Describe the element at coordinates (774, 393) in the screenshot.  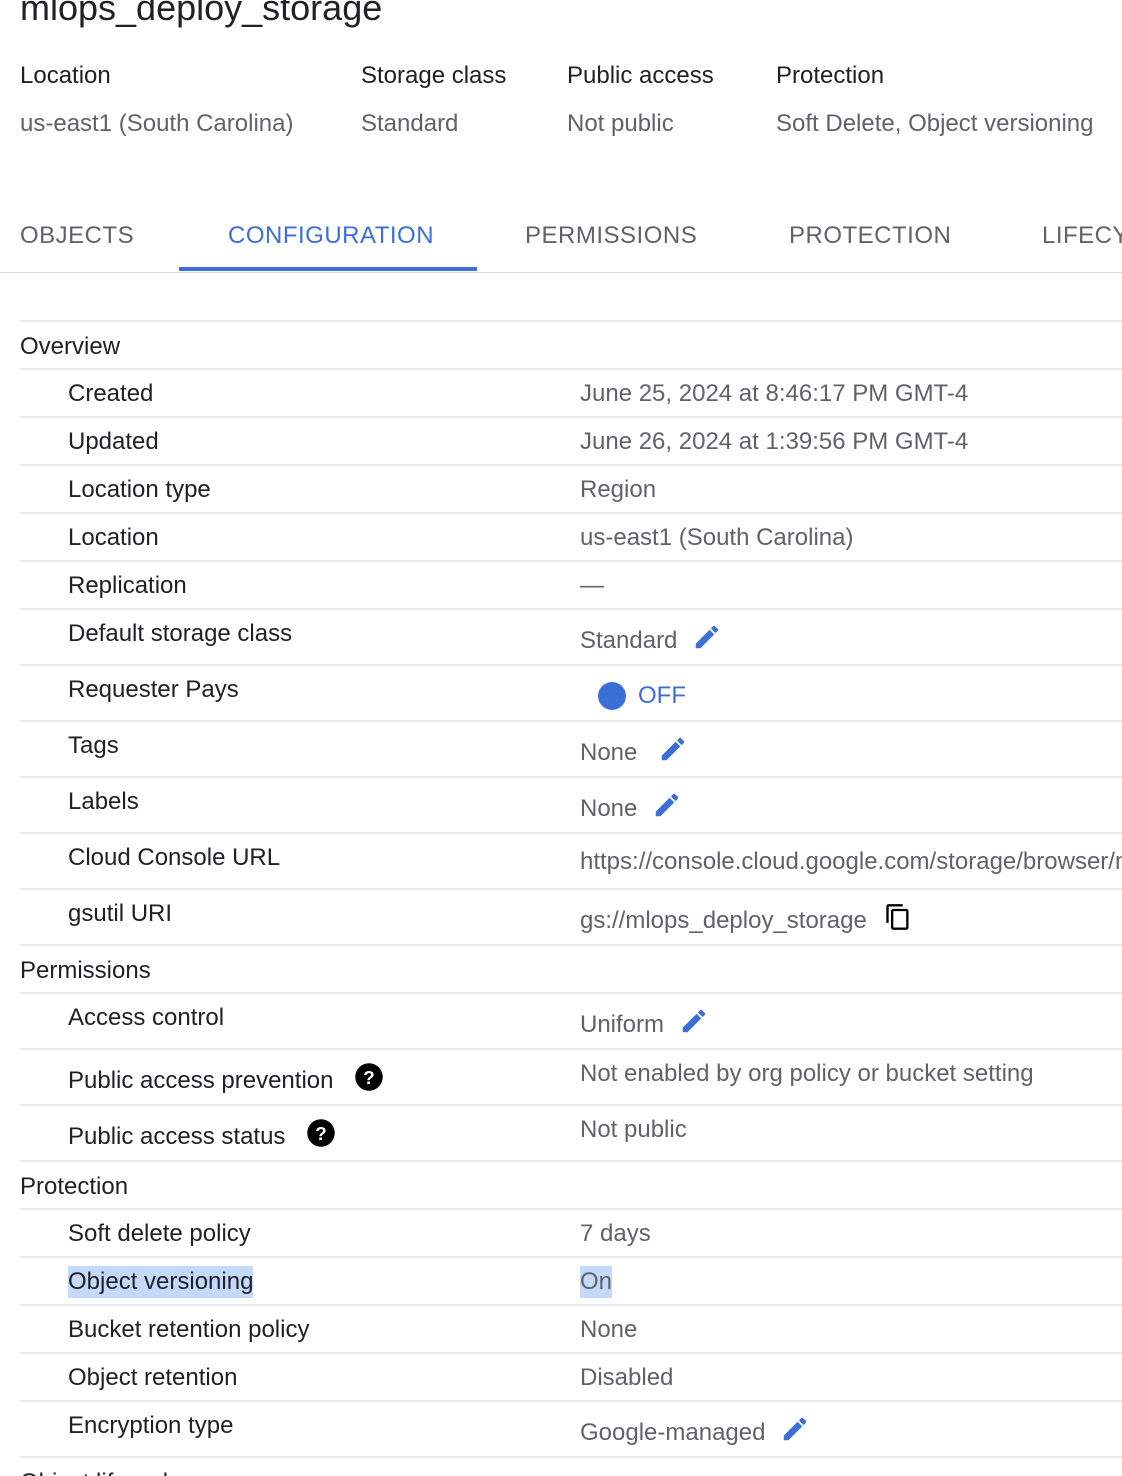
I see `row-value: June 25, 2024 at 8:46:17 PM GMT-4` at that location.